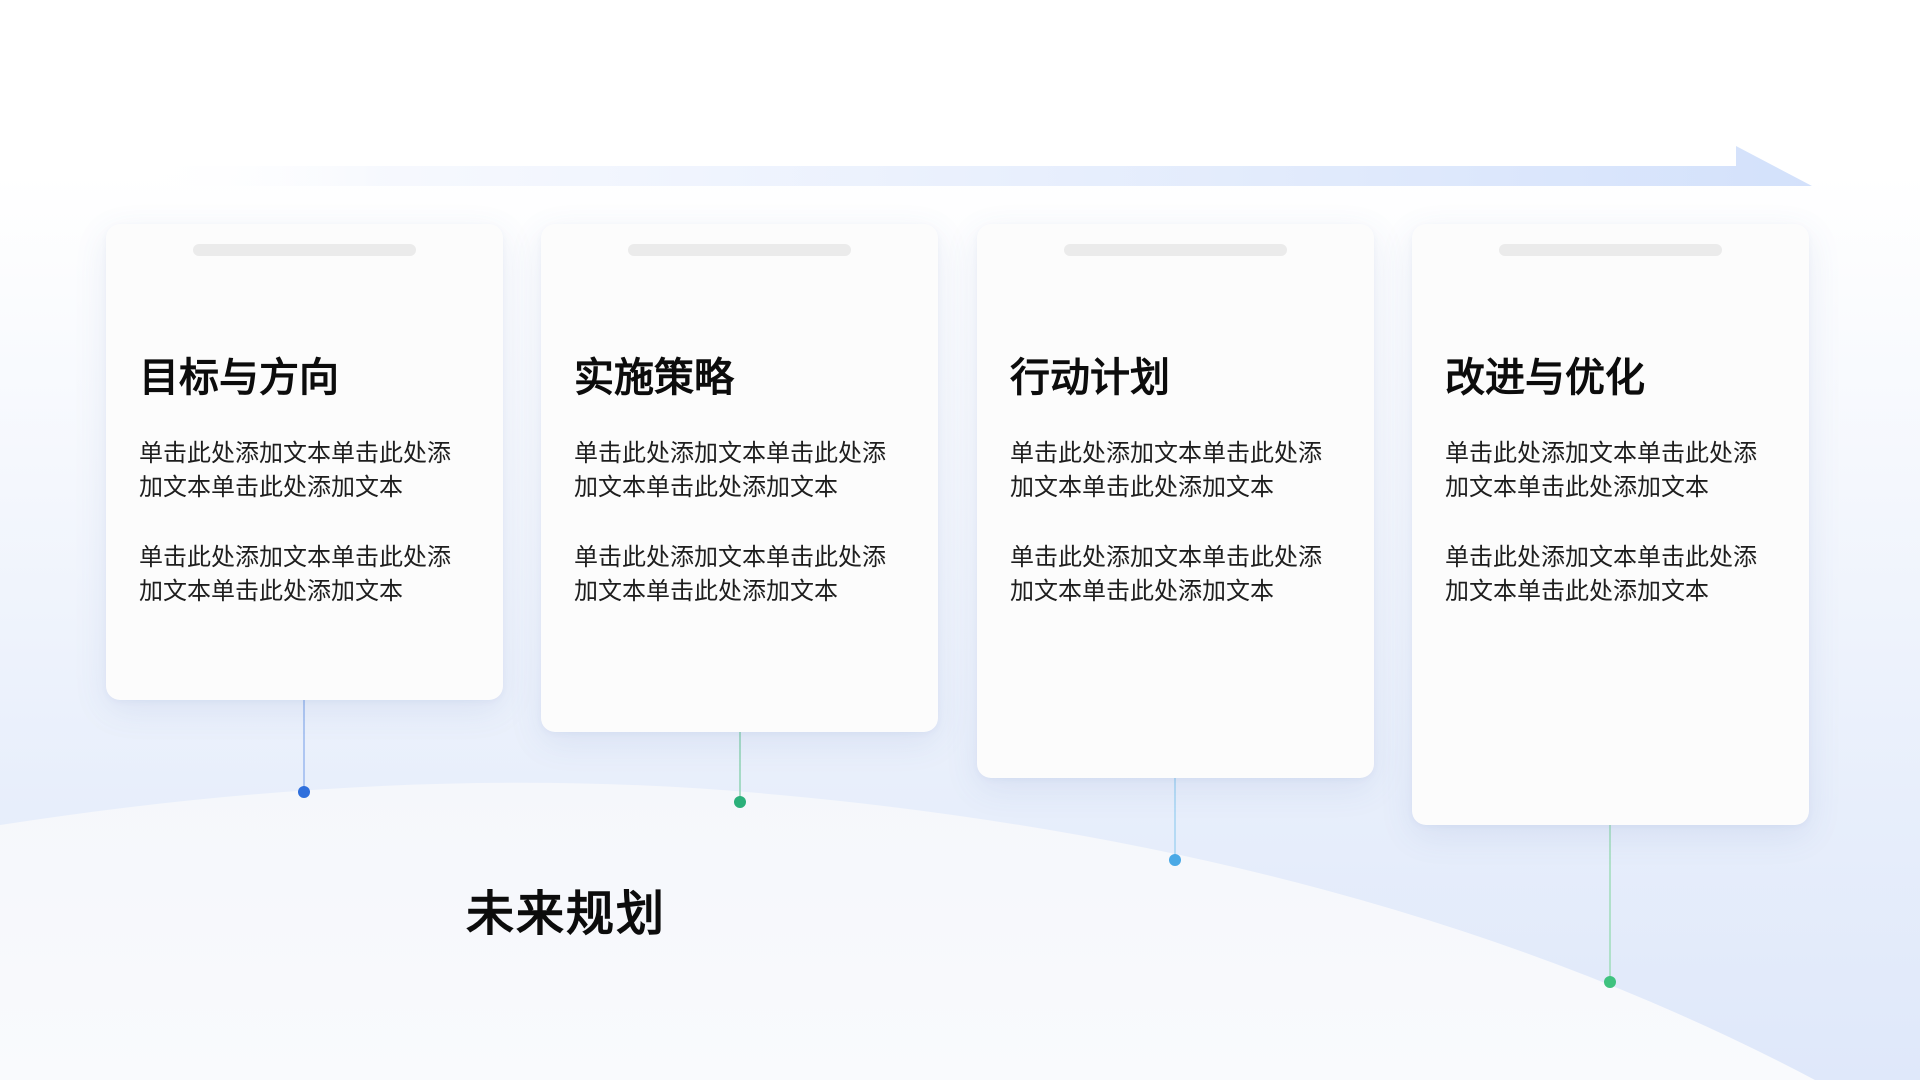  What do you see at coordinates (1545, 378) in the screenshot?
I see `card-title: 改进与优化` at bounding box center [1545, 378].